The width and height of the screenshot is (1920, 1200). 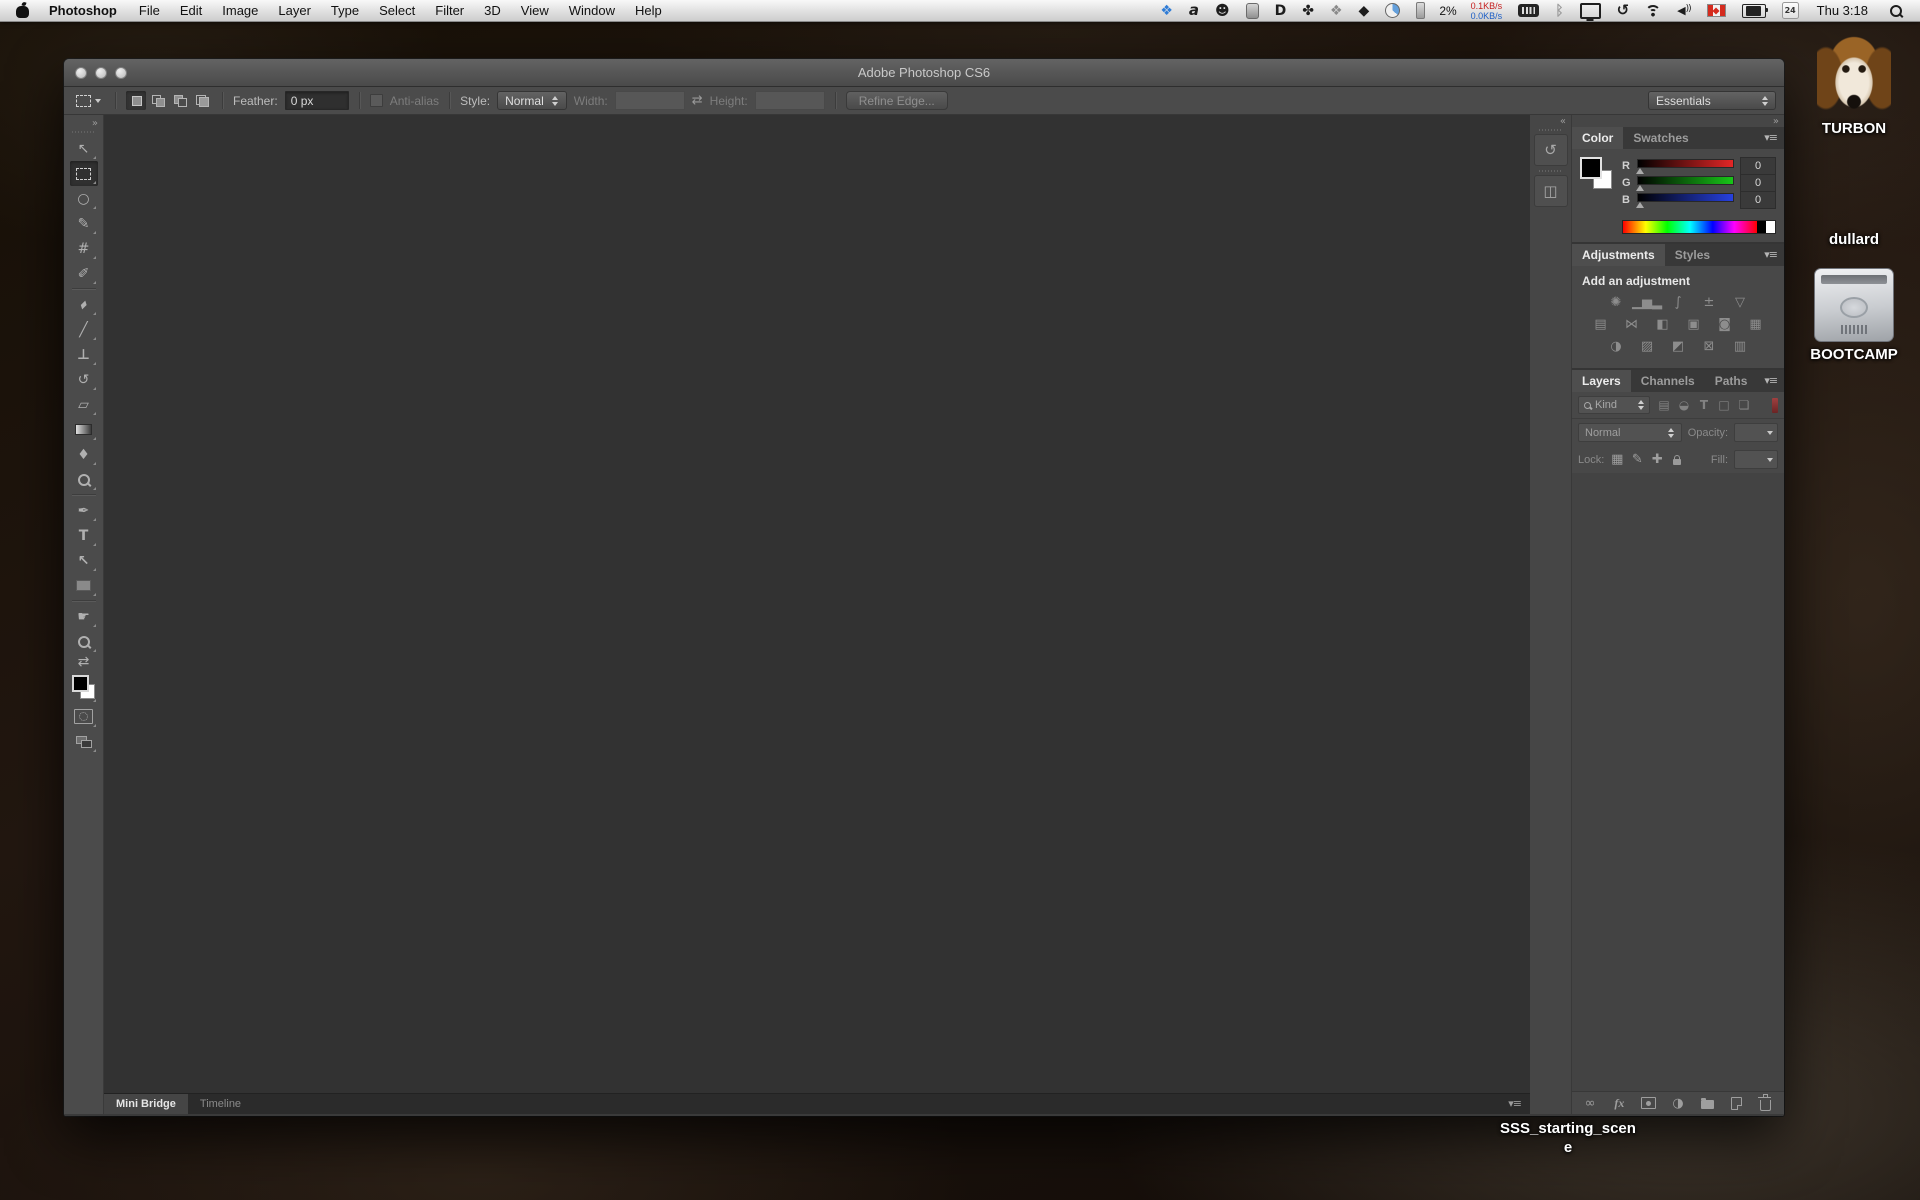 I want to click on curves-icon: ∫, so click(x=1678, y=302).